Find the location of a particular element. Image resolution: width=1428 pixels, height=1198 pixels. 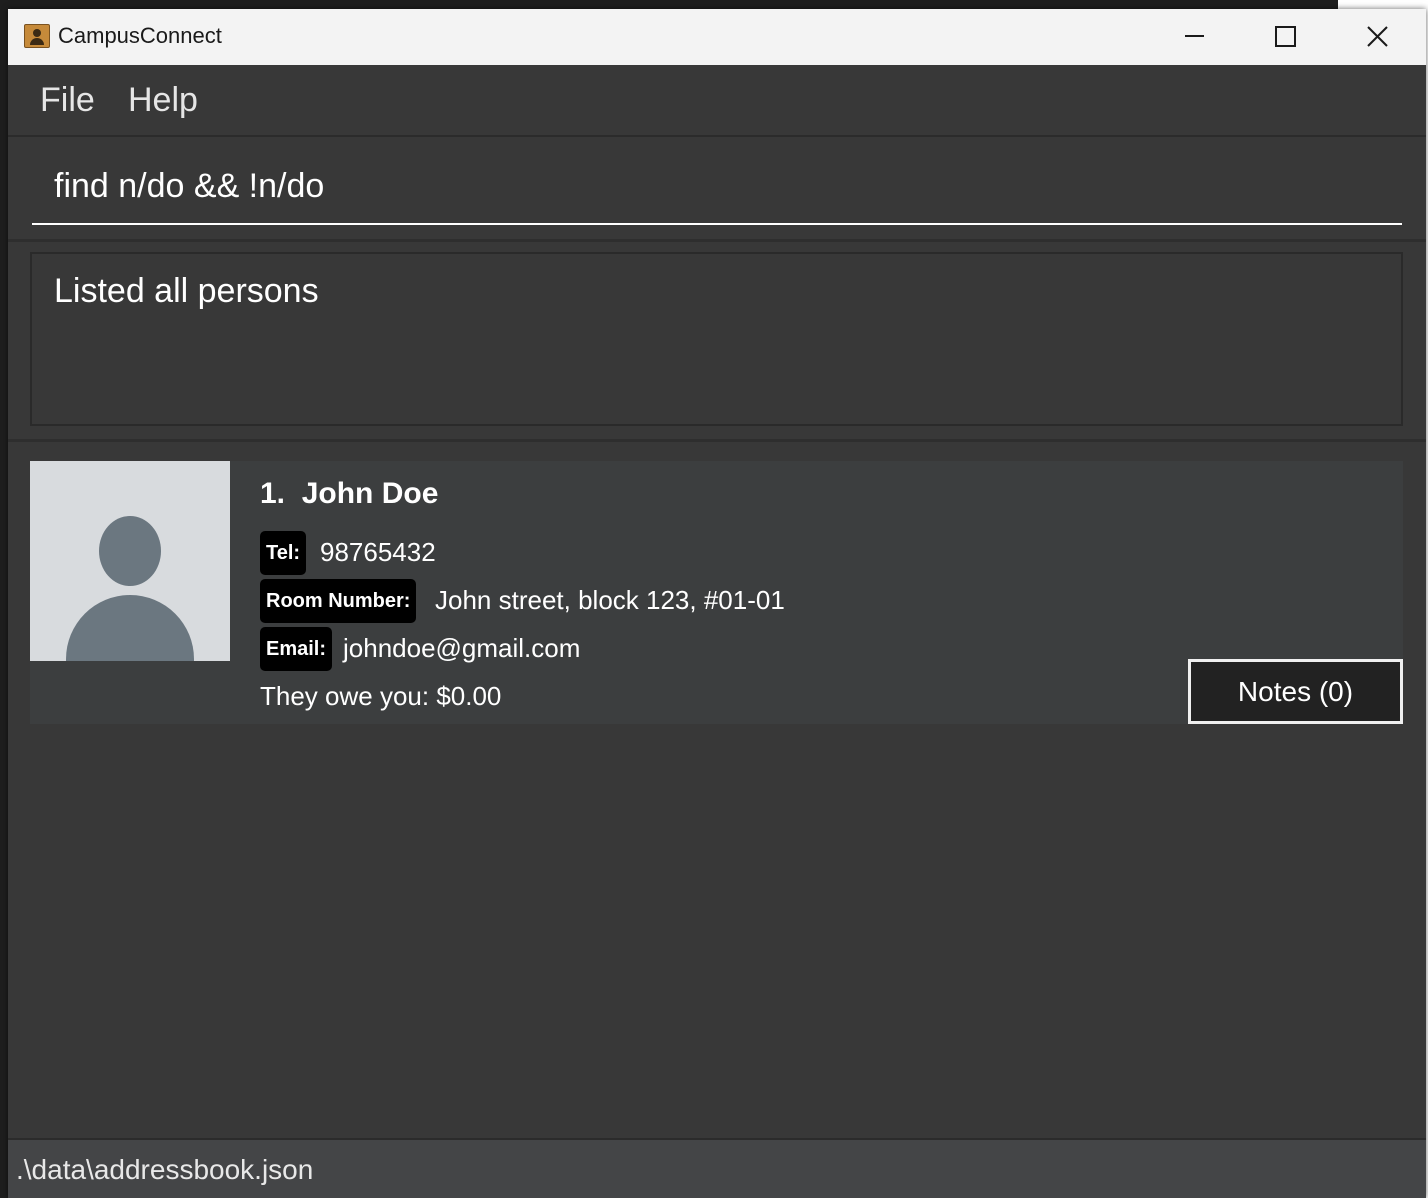

person-name: John Doe is located at coordinates (370, 493).